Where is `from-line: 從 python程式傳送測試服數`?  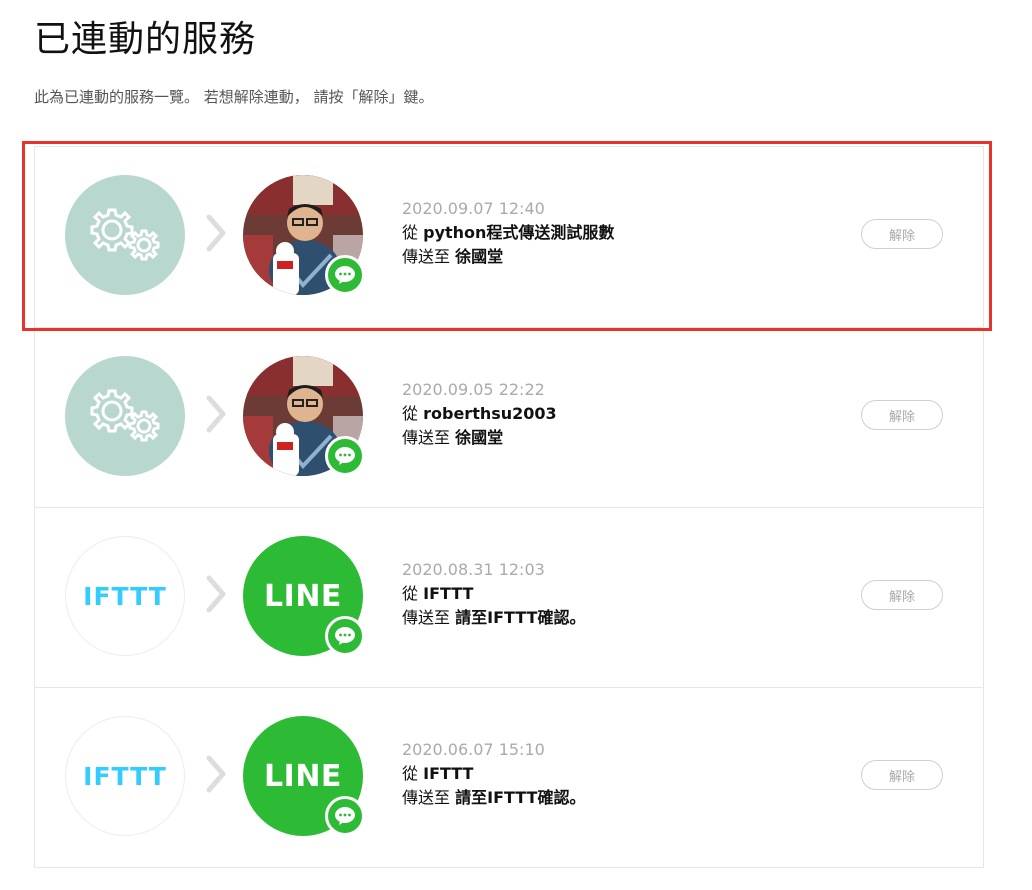
from-line: 從 python程式傳送測試服數 is located at coordinates (508, 233).